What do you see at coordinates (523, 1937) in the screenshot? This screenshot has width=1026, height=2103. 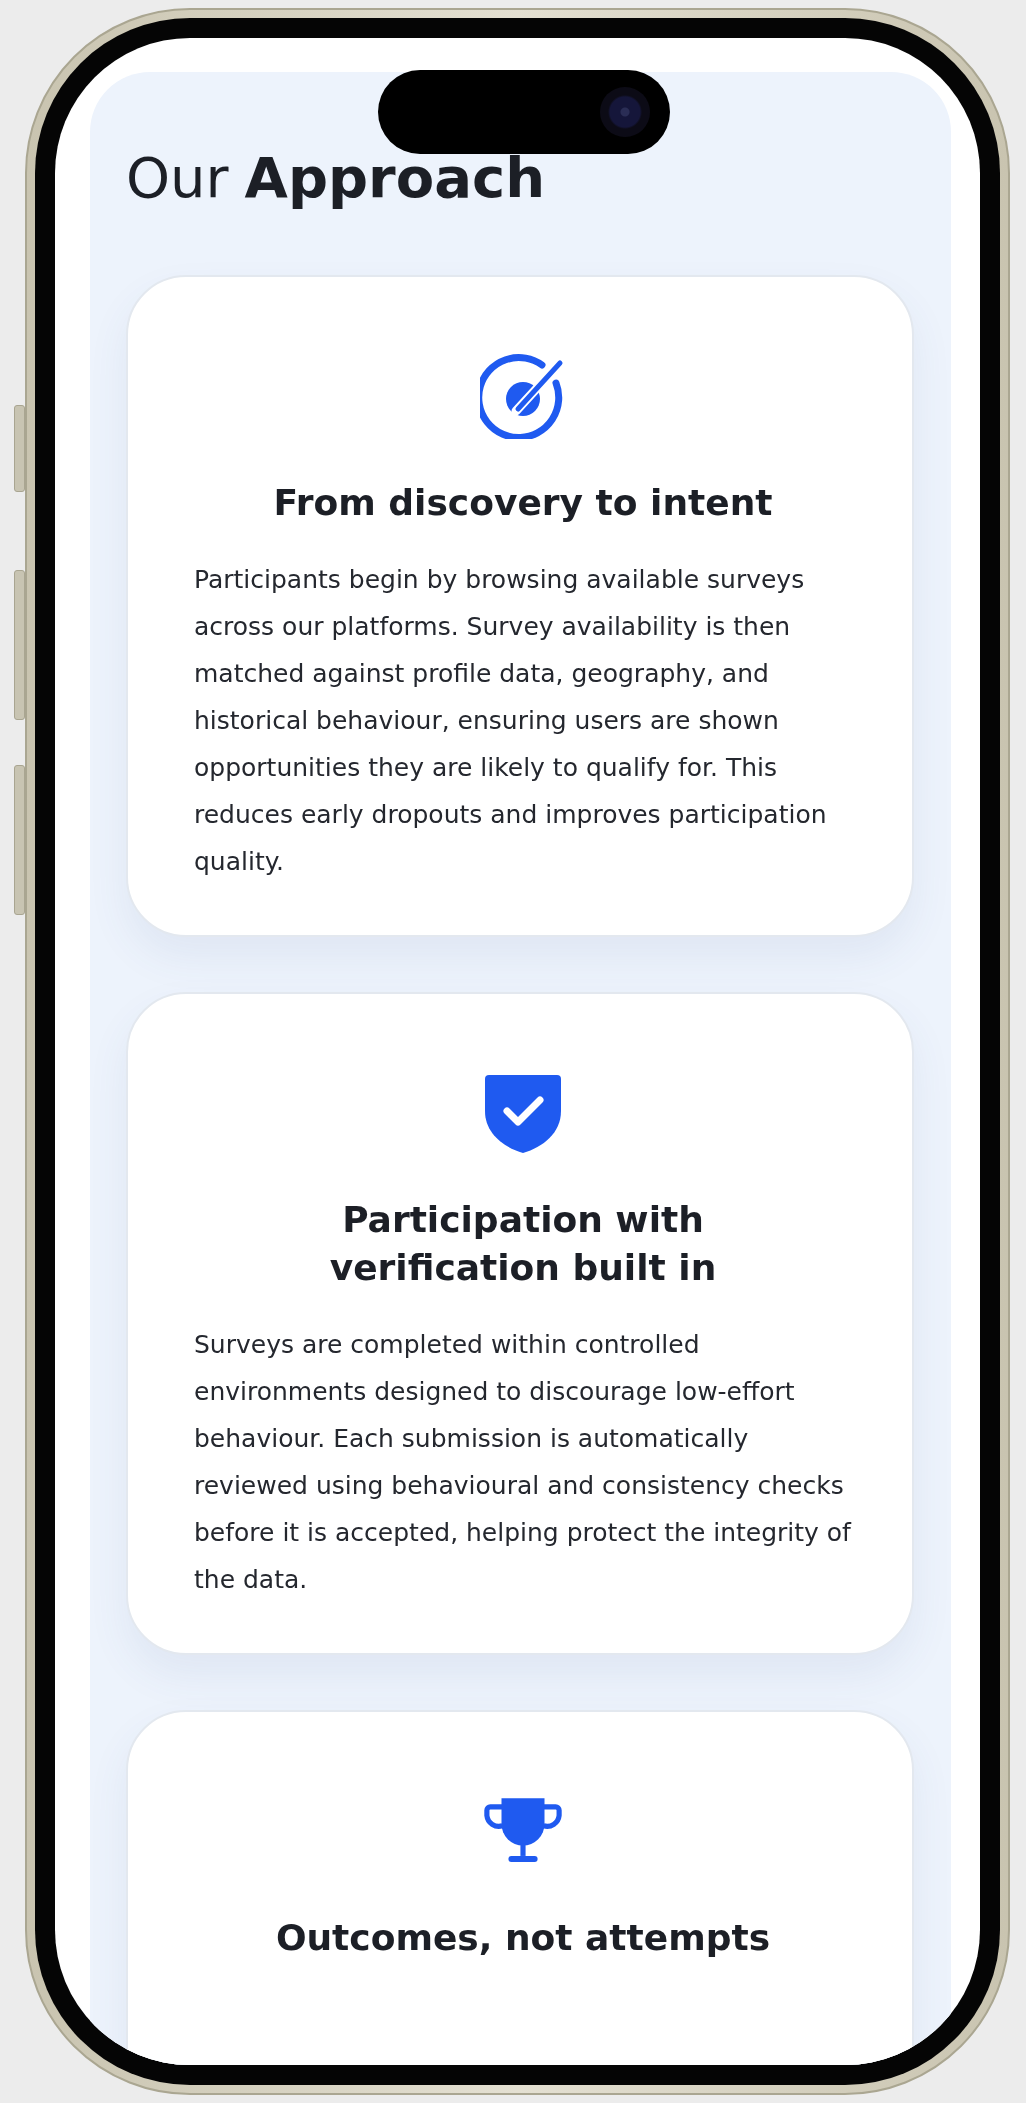 I see `card-title: Outcomes, not attempts` at bounding box center [523, 1937].